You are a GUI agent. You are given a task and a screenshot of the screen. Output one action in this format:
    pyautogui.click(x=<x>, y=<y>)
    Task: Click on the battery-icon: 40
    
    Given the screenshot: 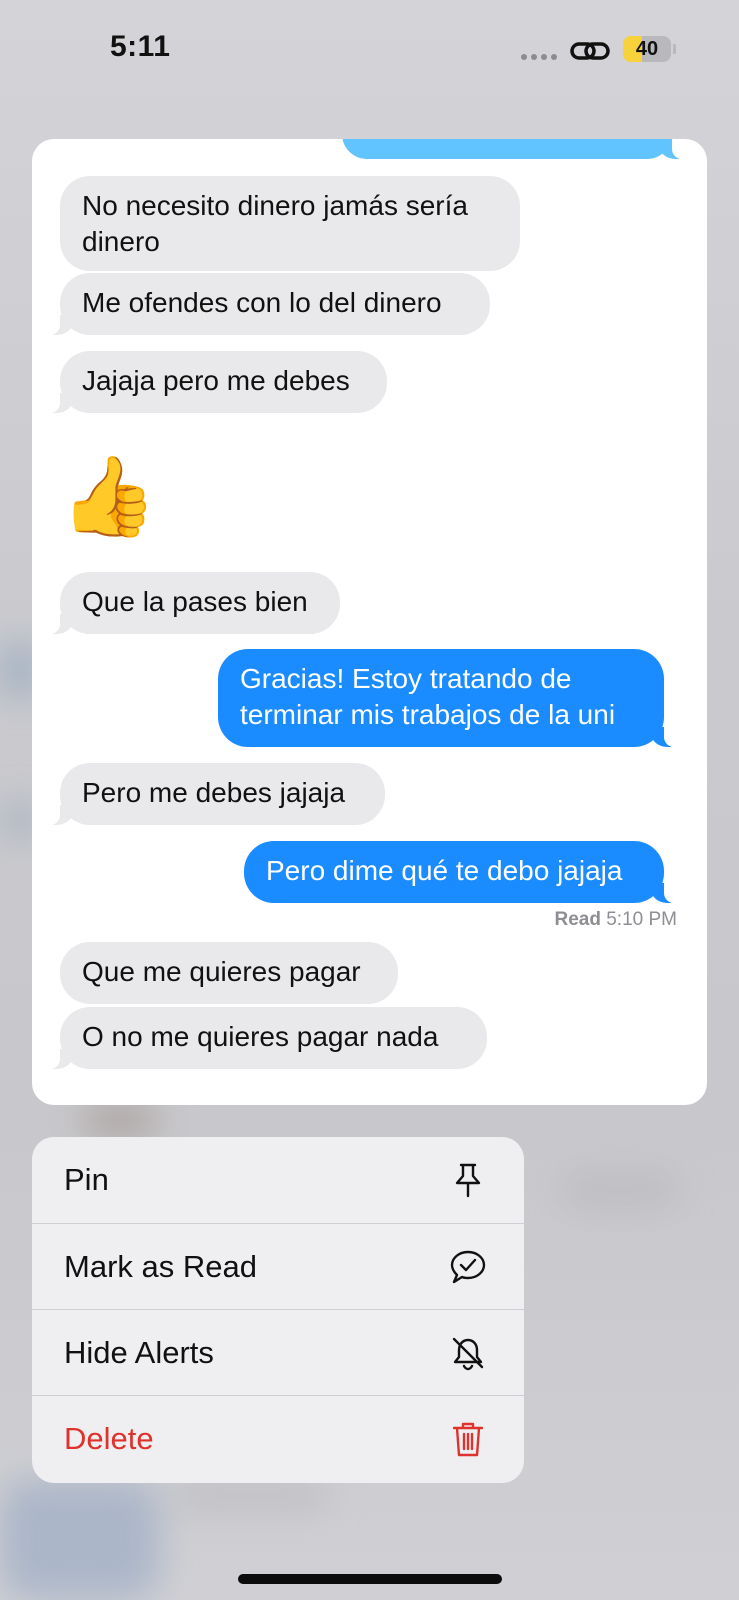 What is the action you would take?
    pyautogui.click(x=647, y=49)
    